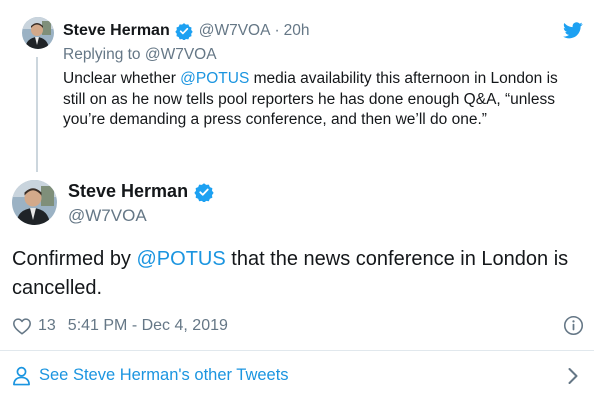 The width and height of the screenshot is (594, 401). I want to click on main-mention-link: @POTUS, so click(181, 259).